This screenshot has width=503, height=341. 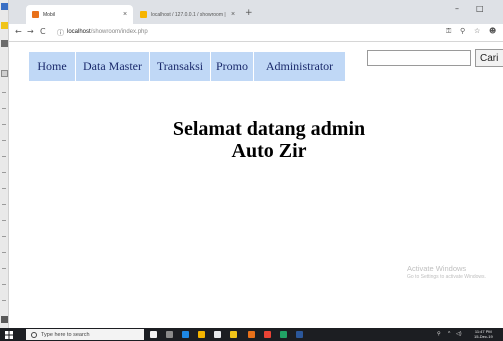 What do you see at coordinates (446, 277) in the screenshot?
I see `watermark-subtitle: Go to Settings to activate Windows.` at bounding box center [446, 277].